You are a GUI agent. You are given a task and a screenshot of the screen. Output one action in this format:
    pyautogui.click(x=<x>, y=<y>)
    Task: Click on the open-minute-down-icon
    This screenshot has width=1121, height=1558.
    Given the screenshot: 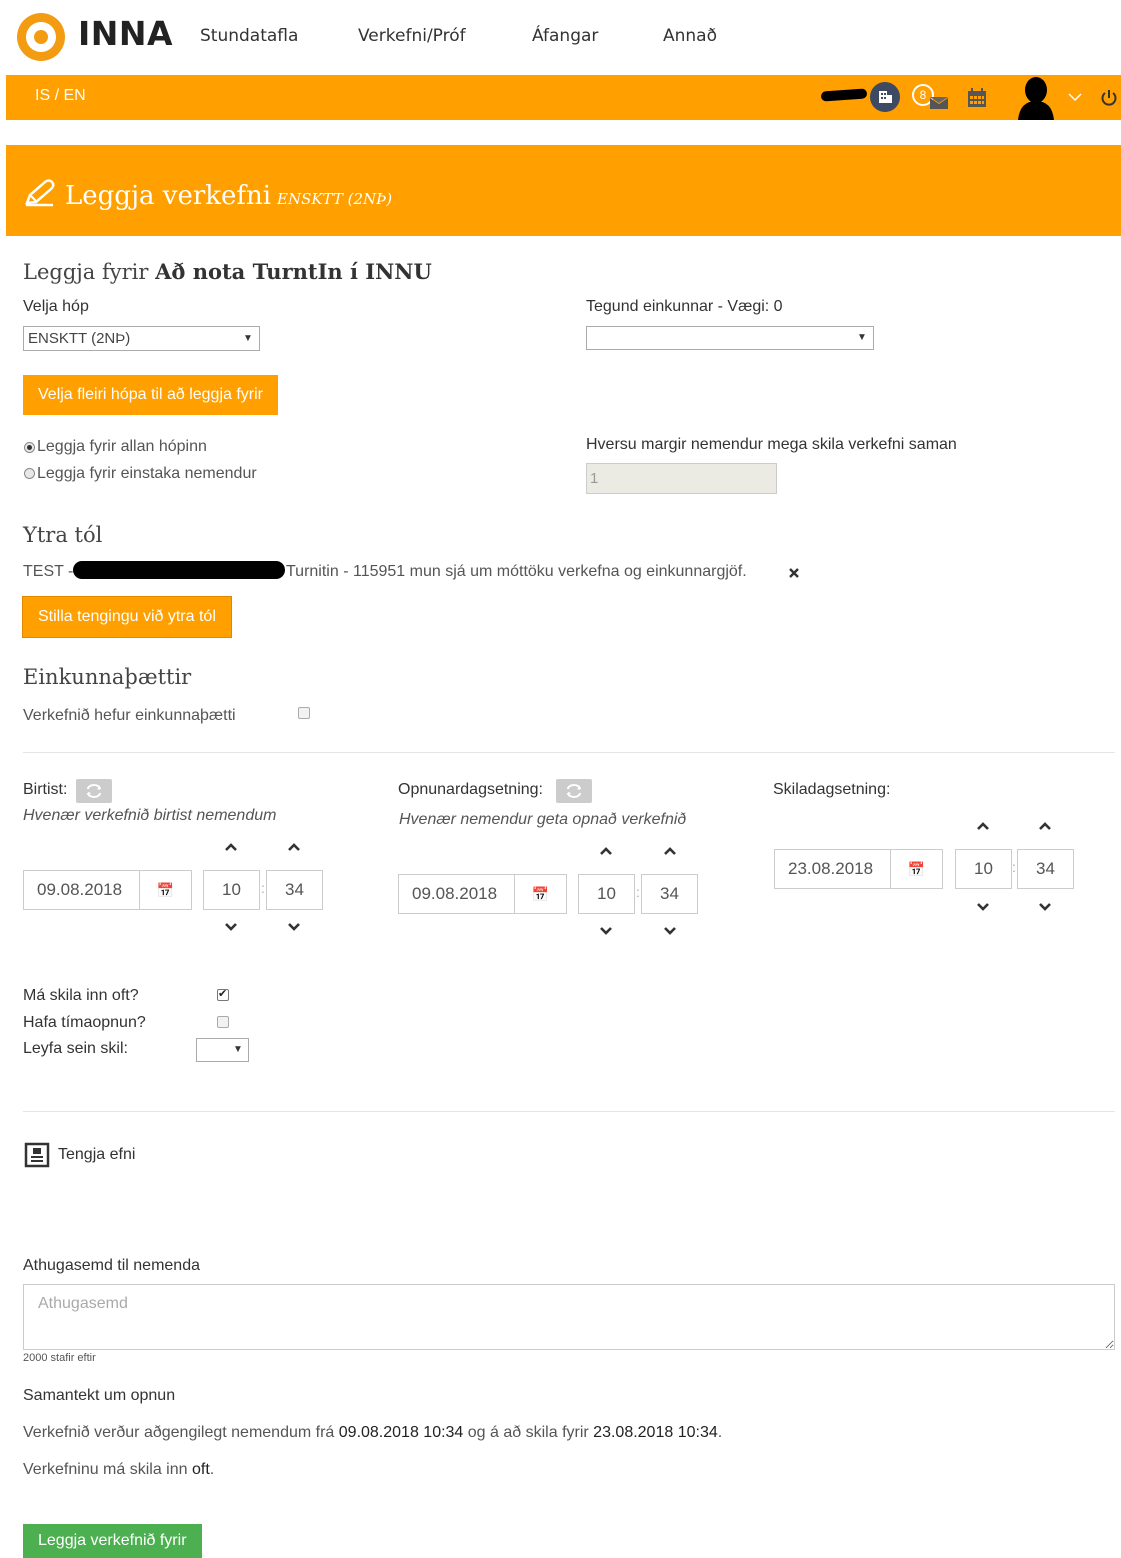 What is the action you would take?
    pyautogui.click(x=670, y=931)
    